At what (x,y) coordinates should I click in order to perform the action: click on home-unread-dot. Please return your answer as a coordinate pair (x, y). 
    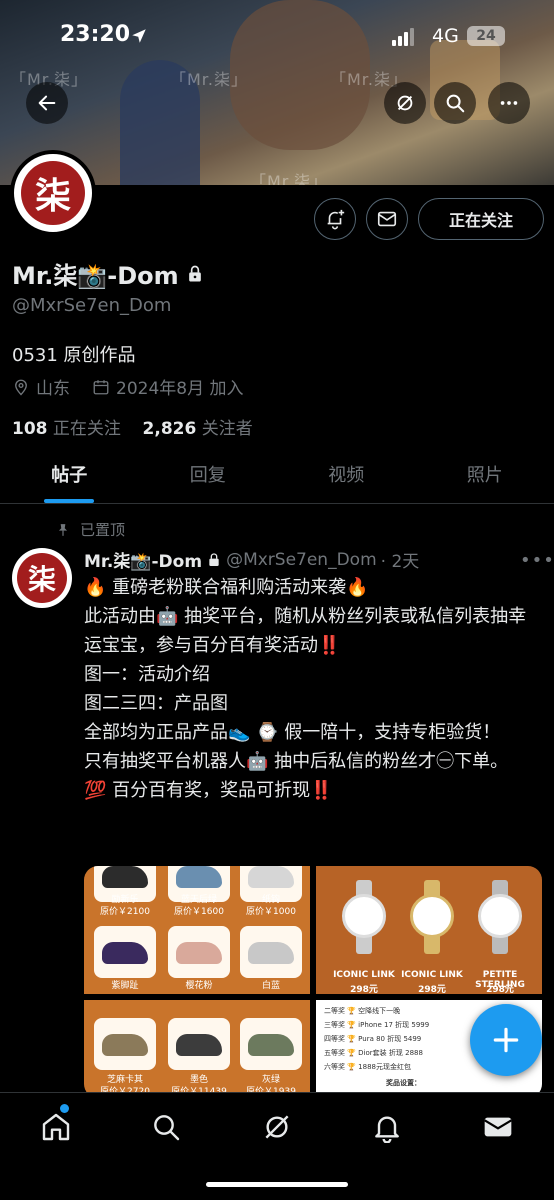
    Looking at the image, I should click on (64, 1108).